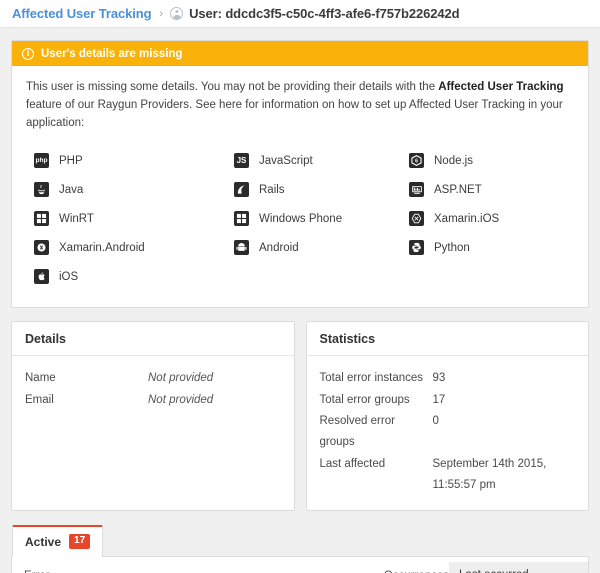 The image size is (600, 573). Describe the element at coordinates (69, 276) in the screenshot. I see `provider-label: iOS` at that location.